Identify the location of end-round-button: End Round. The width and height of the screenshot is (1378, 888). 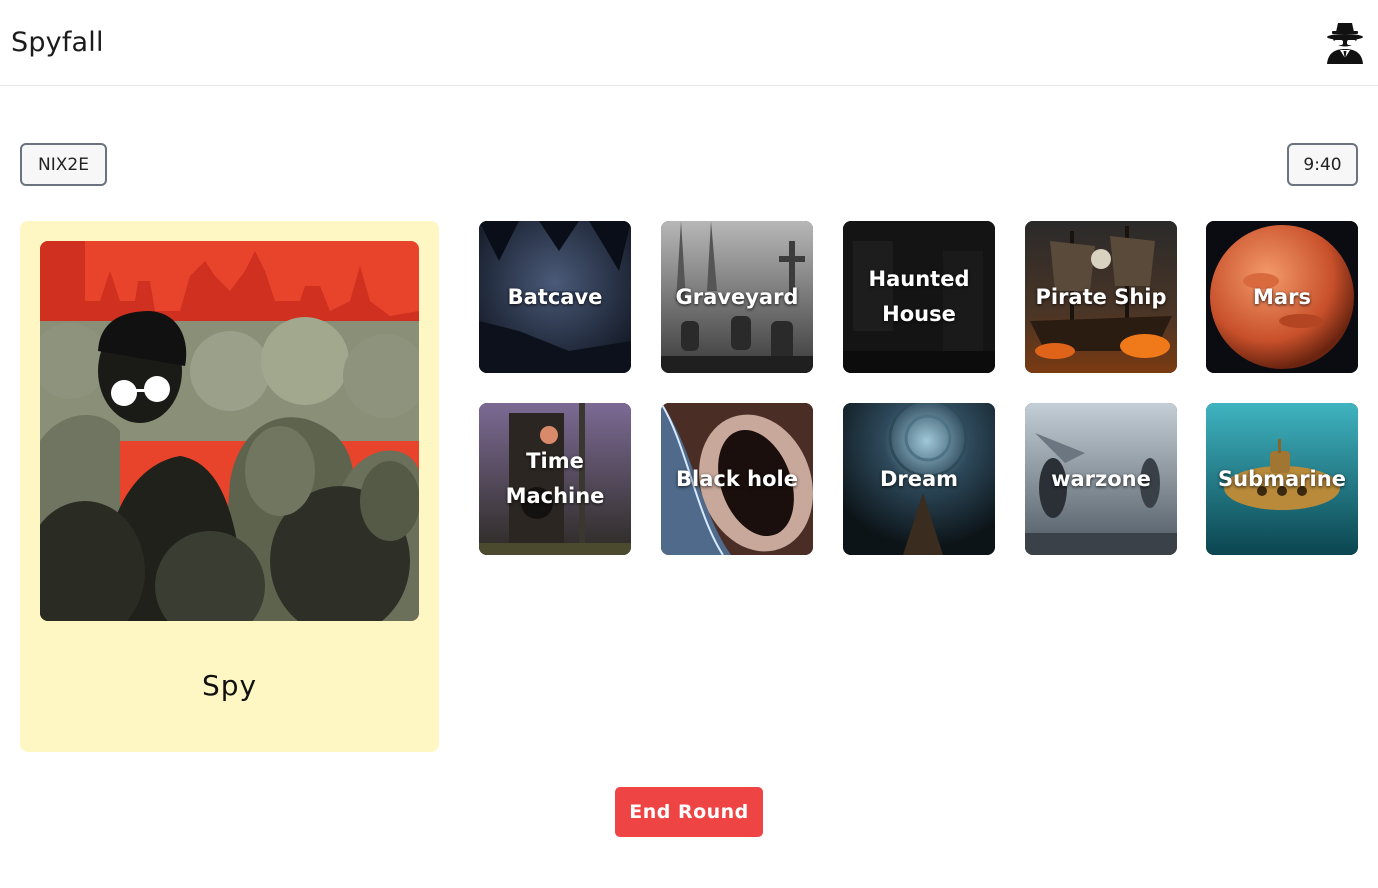
(689, 812).